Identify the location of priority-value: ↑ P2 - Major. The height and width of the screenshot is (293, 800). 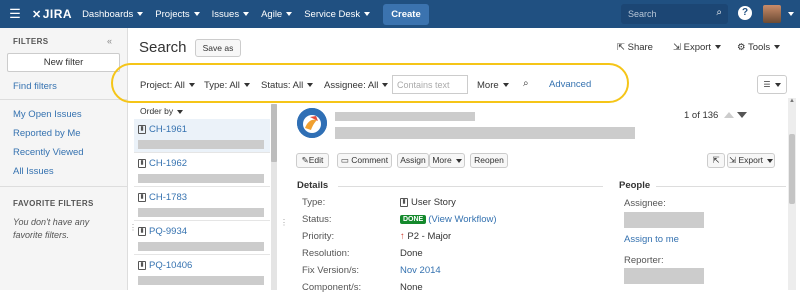
(425, 236).